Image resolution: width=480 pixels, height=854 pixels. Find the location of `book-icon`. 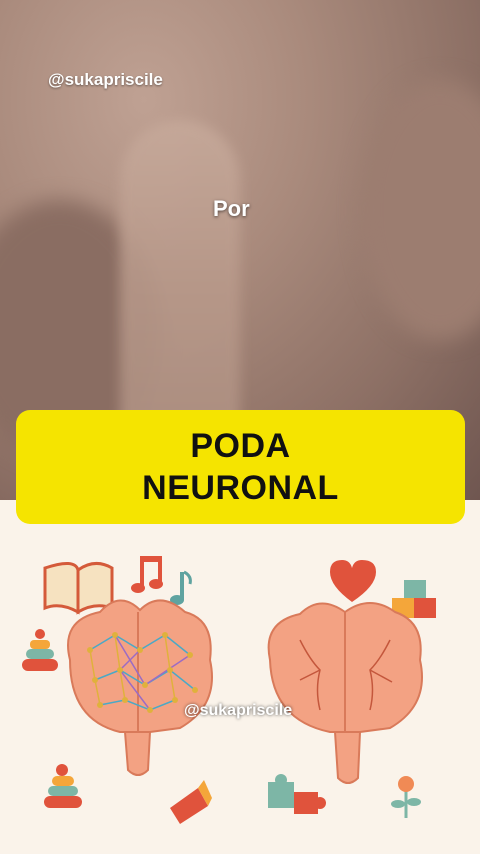

book-icon is located at coordinates (78, 588).